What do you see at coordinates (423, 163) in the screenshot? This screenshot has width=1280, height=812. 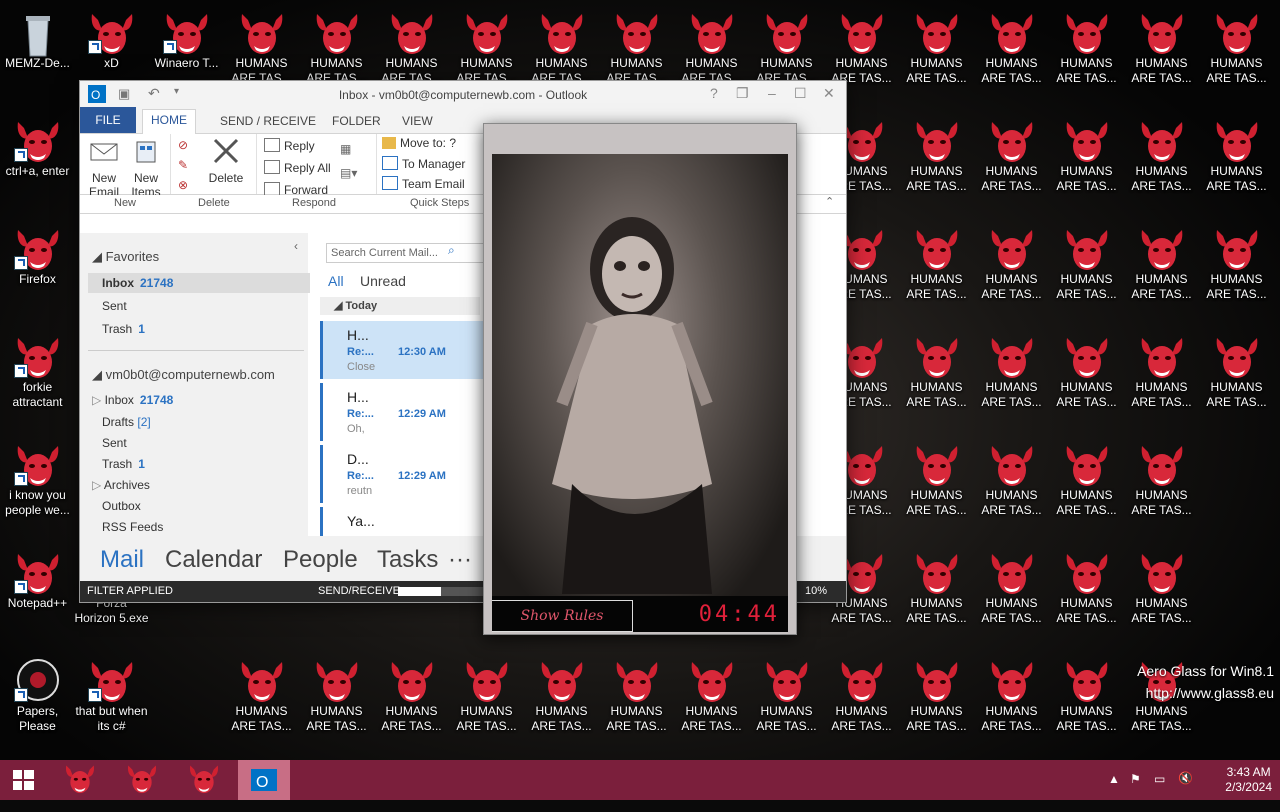 I see `to-manager-button: To Manager` at bounding box center [423, 163].